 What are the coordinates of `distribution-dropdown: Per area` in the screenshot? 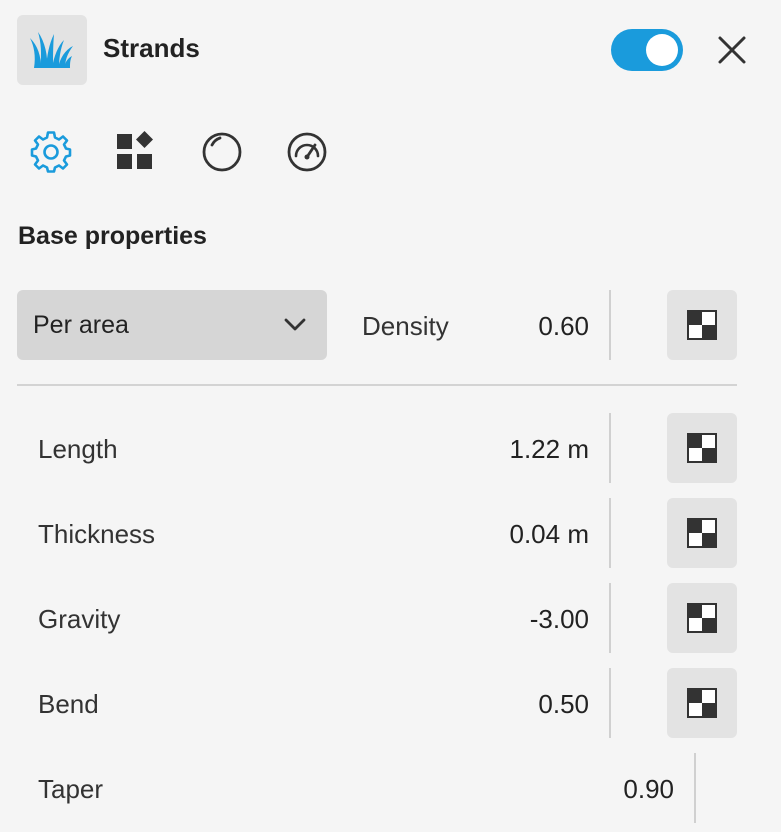 It's located at (172, 325).